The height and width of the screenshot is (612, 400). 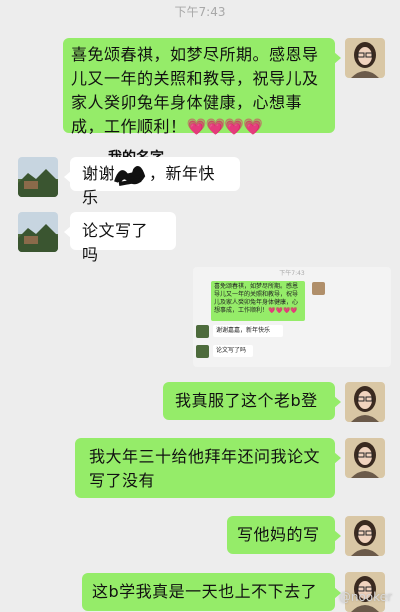 What do you see at coordinates (205, 591) in the screenshot?
I see `message-text: 这b学我真是一天也上不下去了` at bounding box center [205, 591].